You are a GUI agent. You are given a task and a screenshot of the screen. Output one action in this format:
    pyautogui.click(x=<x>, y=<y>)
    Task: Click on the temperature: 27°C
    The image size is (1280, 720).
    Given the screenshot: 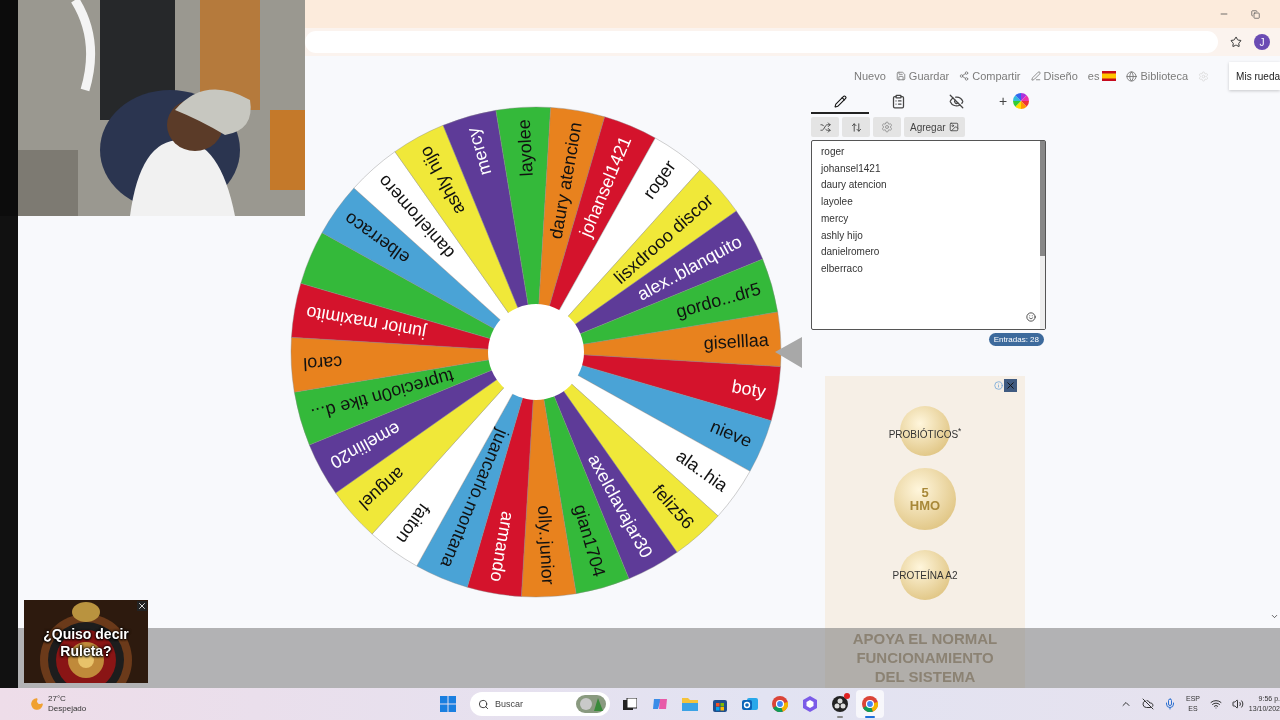 What is the action you would take?
    pyautogui.click(x=57, y=699)
    